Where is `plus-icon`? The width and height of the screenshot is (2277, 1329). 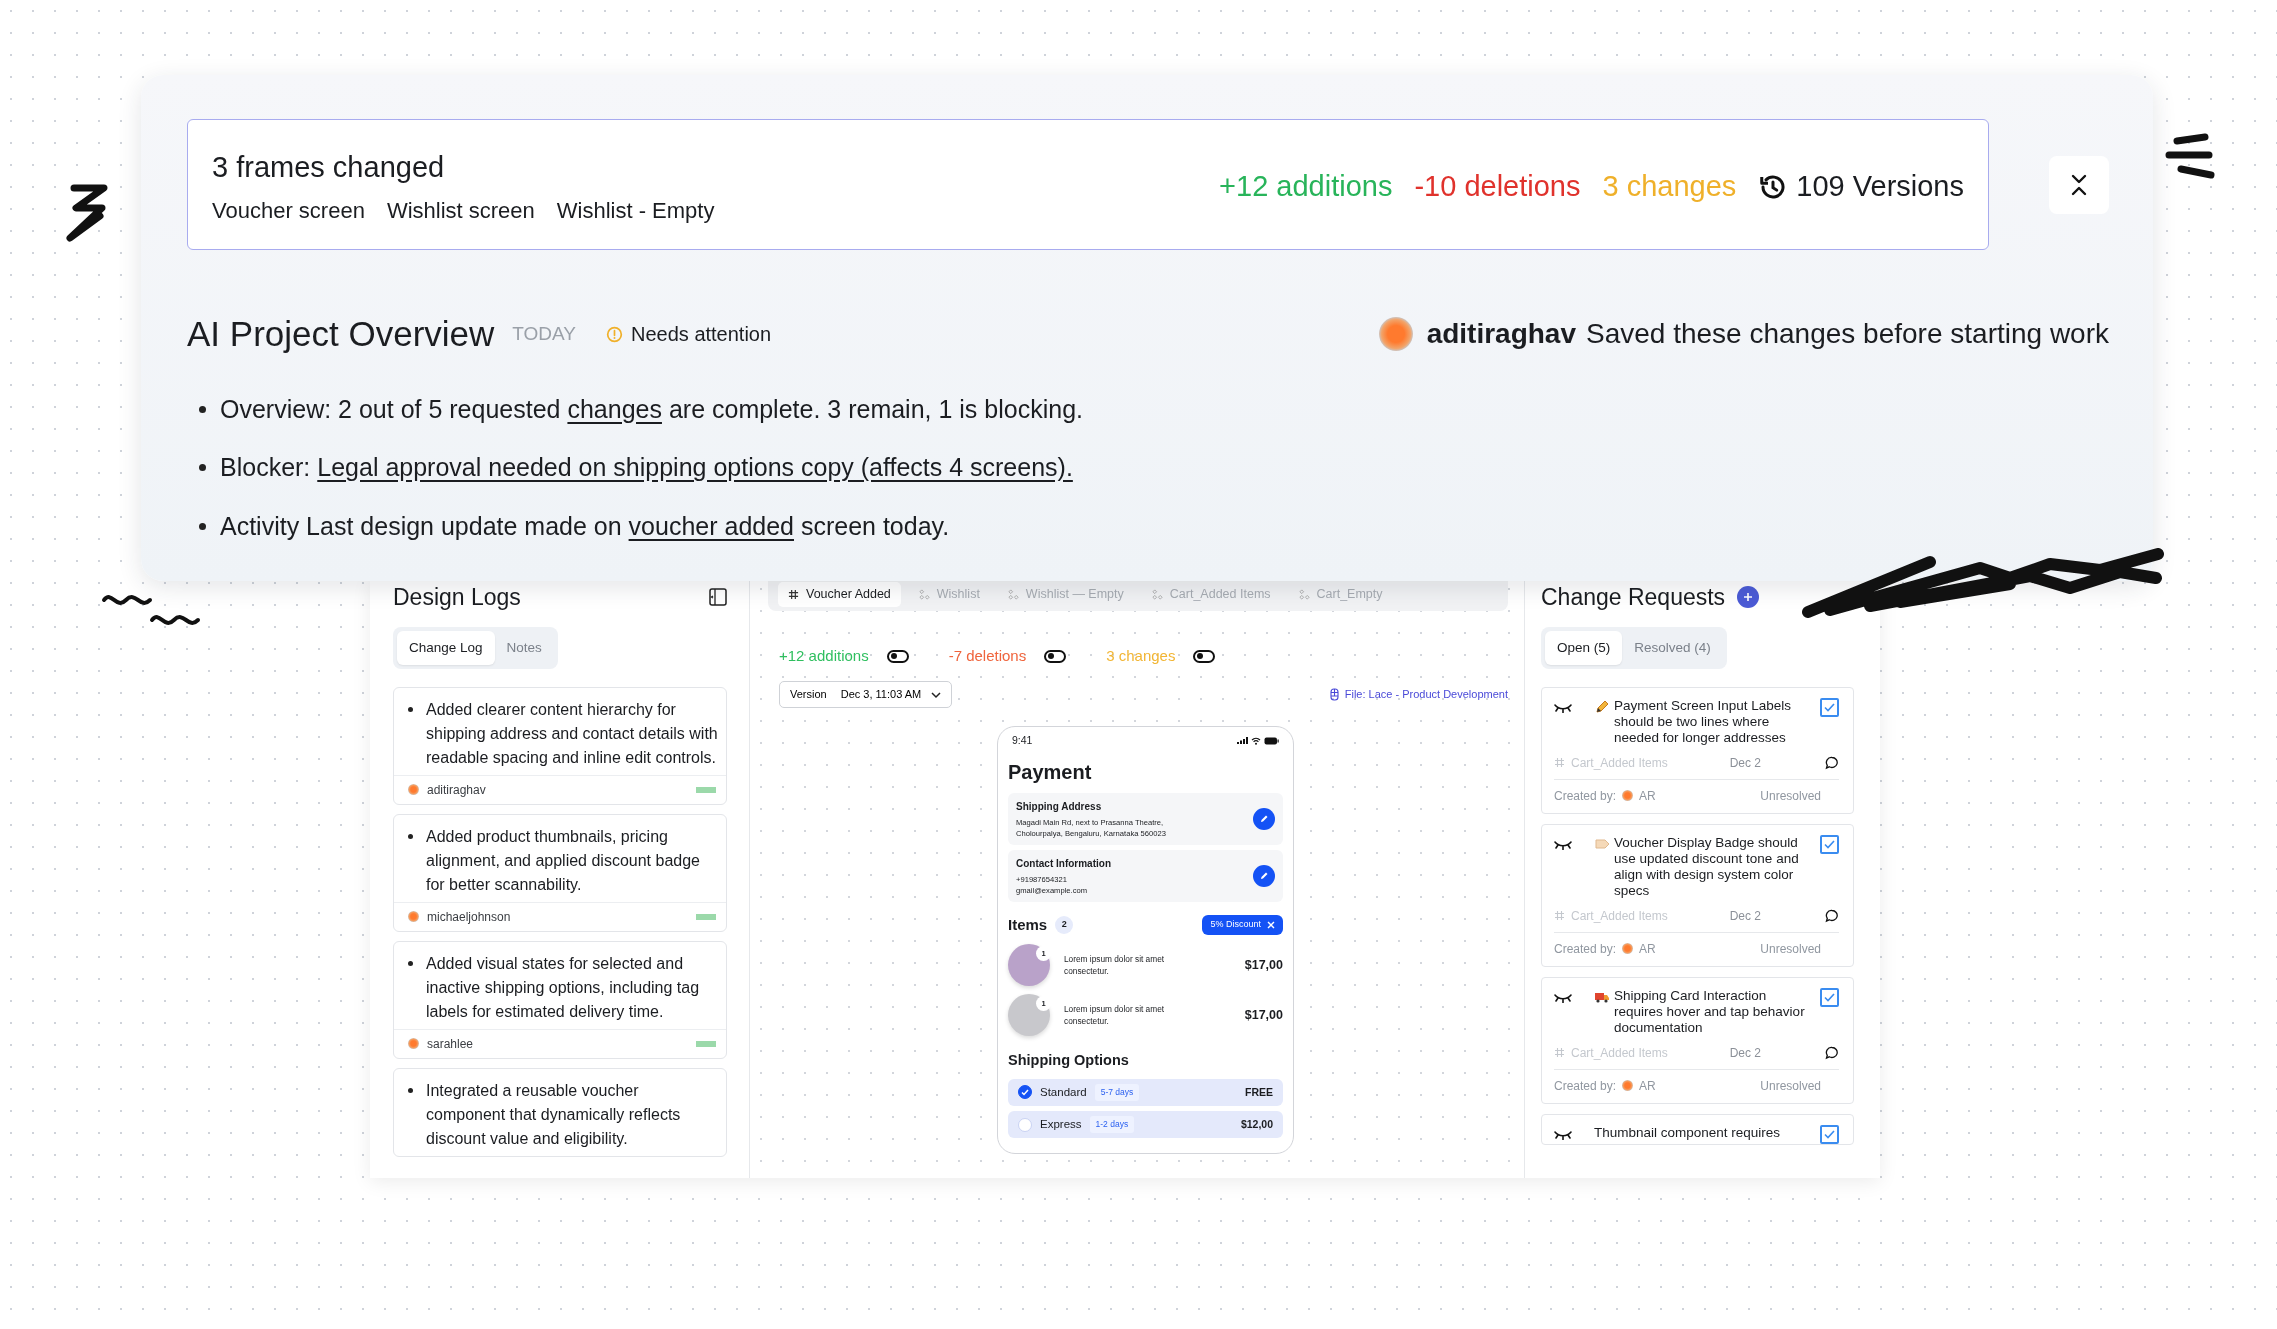 plus-icon is located at coordinates (1748, 597).